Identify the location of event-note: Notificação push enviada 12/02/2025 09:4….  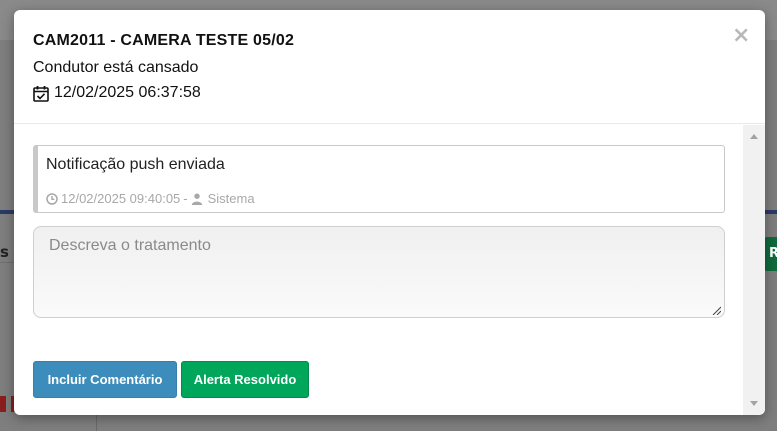
(379, 179).